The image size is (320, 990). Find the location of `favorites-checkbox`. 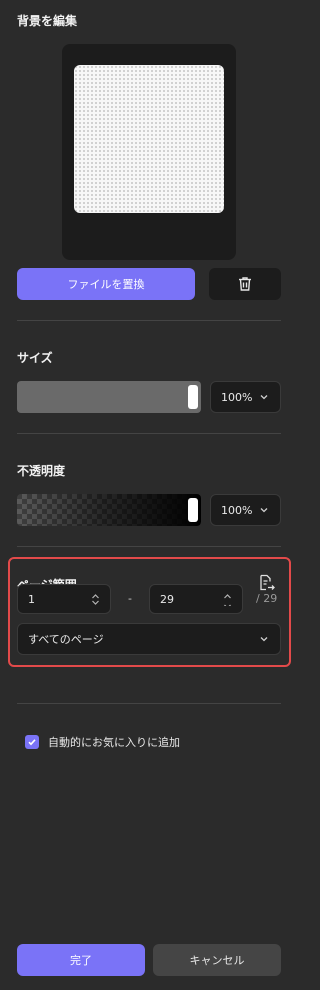

favorites-checkbox is located at coordinates (32, 742).